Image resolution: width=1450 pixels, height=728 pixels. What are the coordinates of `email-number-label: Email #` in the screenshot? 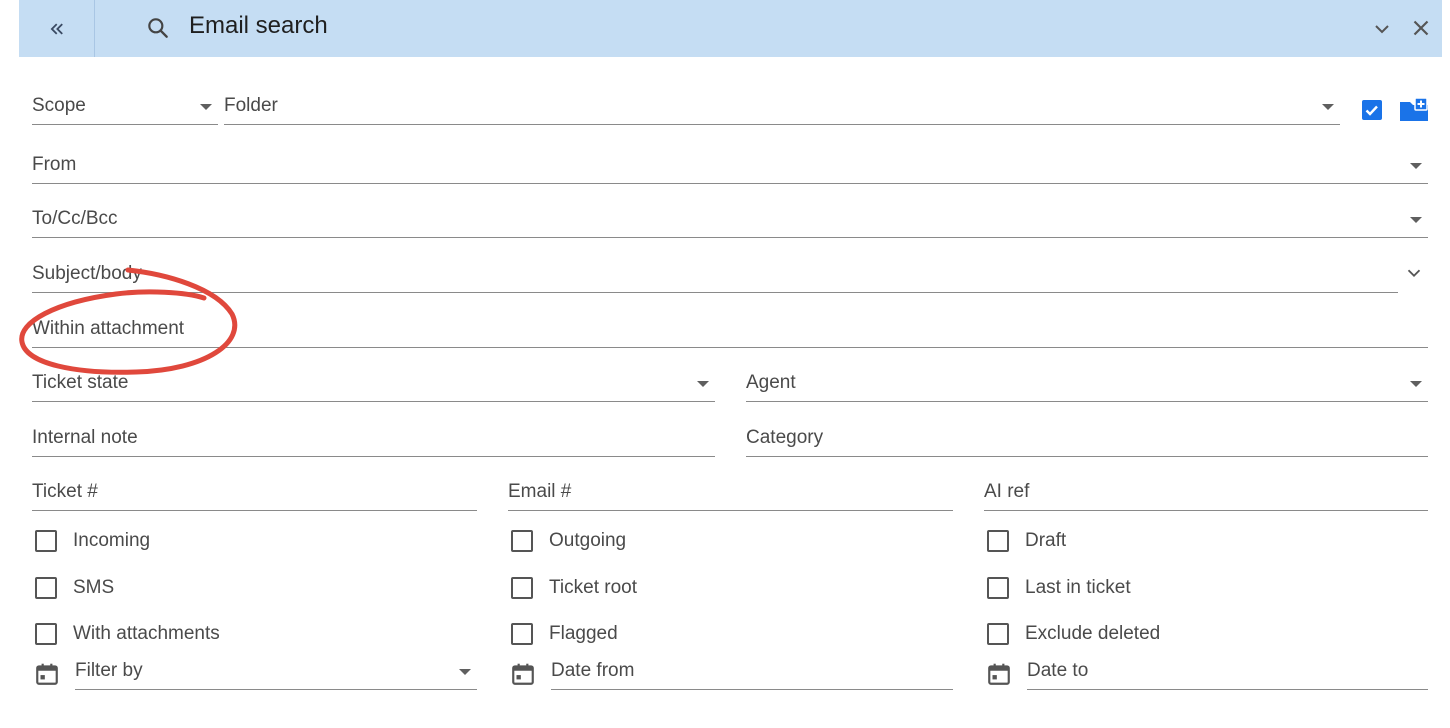 It's located at (540, 491).